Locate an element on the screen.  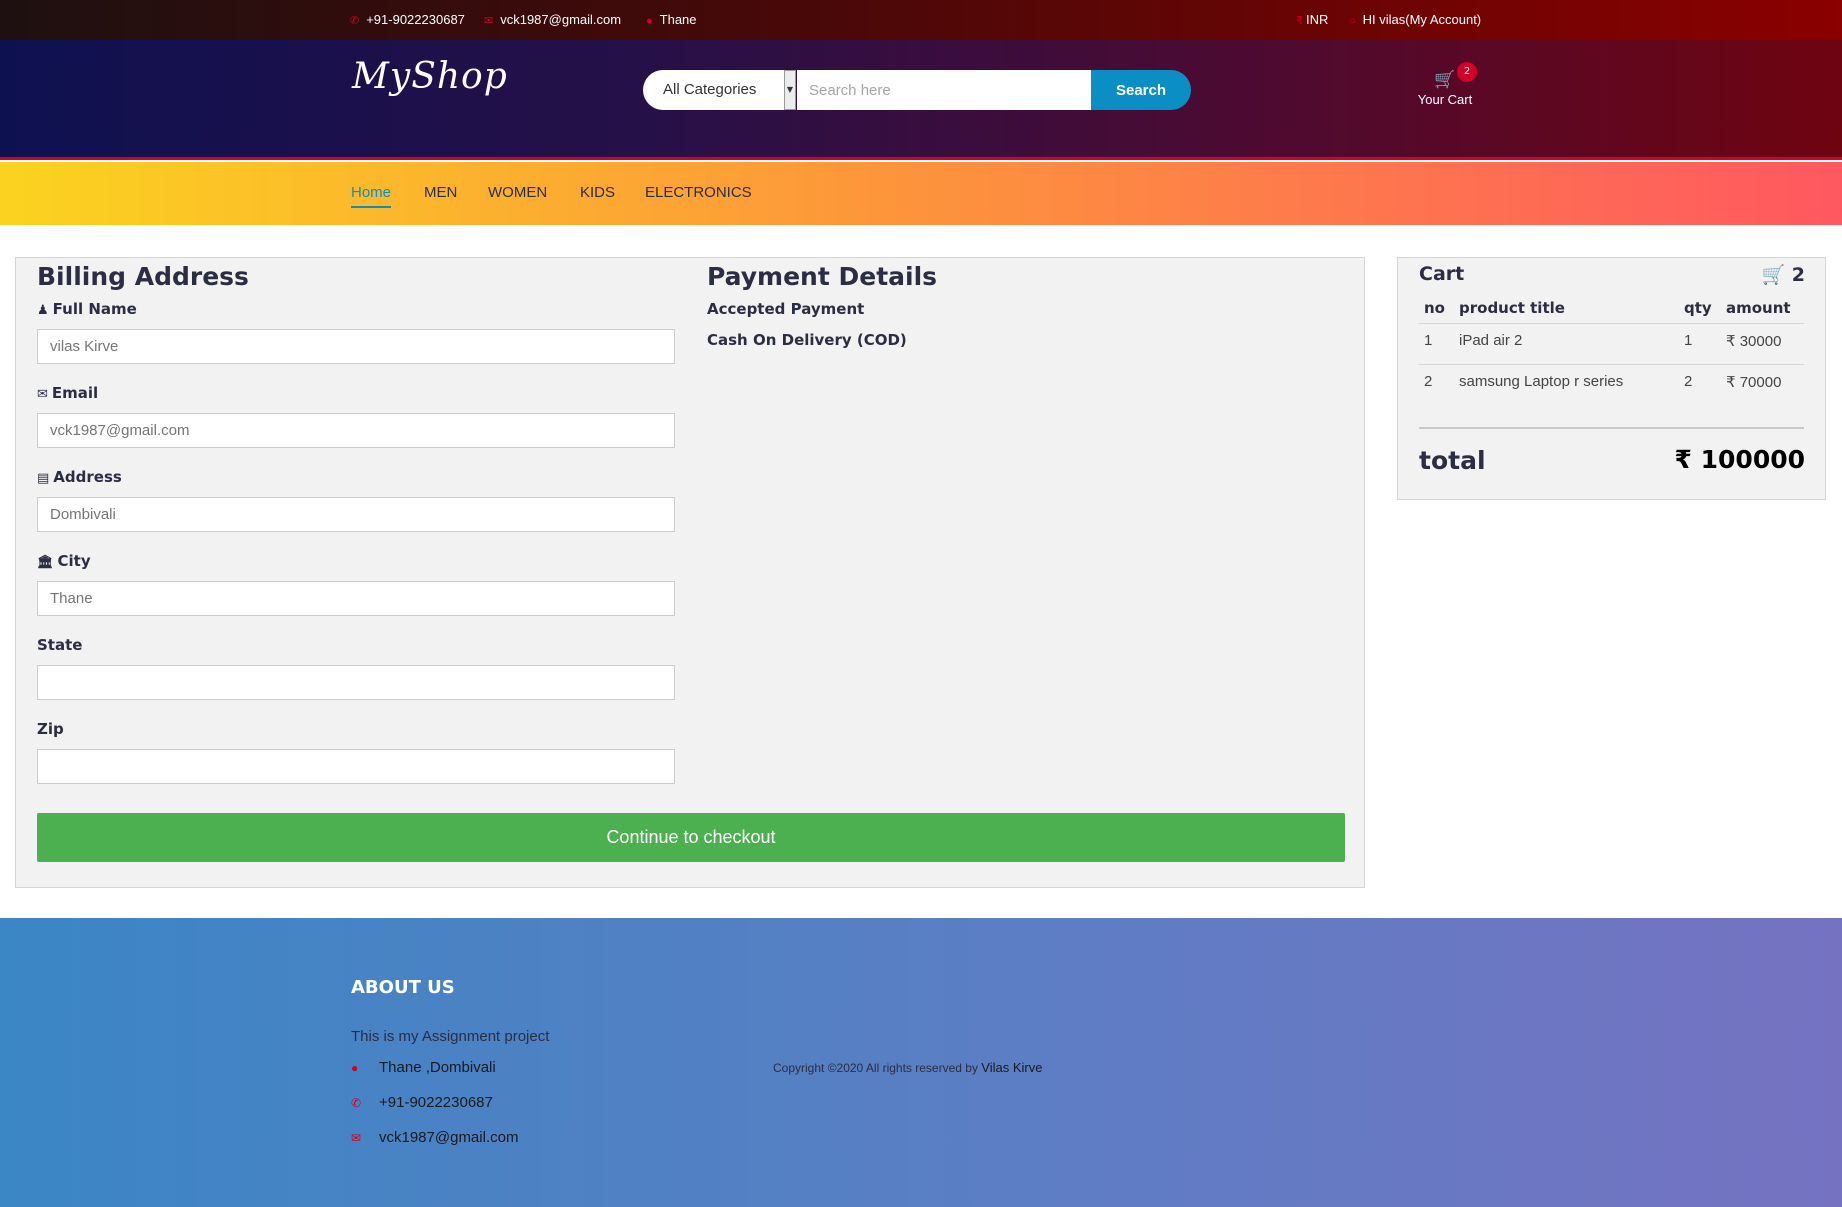
zip-input is located at coordinates (356, 766).